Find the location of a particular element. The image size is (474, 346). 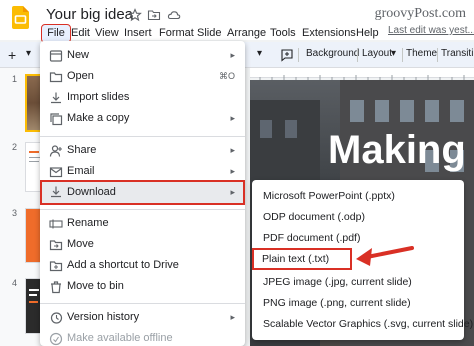

menu-item-label: Move to bin is located at coordinates (95, 286).